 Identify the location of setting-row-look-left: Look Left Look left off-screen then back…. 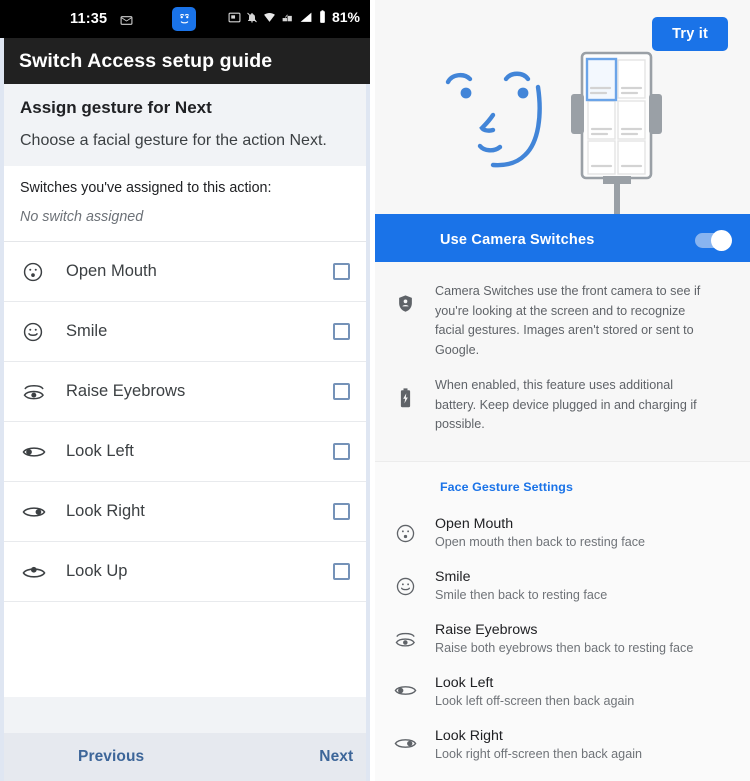
(562, 693).